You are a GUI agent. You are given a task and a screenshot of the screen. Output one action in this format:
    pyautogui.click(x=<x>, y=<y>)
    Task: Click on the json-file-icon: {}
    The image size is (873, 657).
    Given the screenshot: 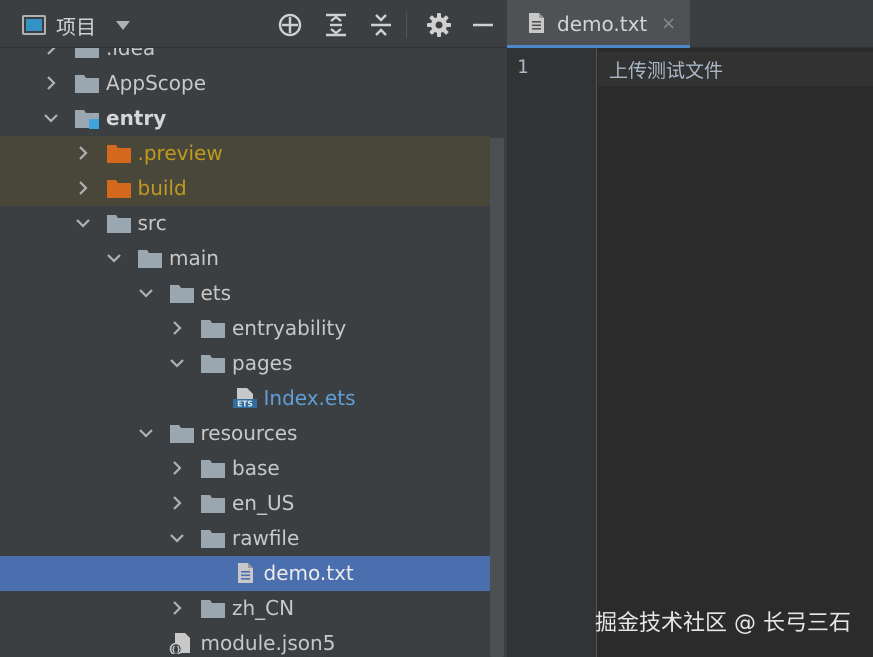 What is the action you would take?
    pyautogui.click(x=179, y=643)
    